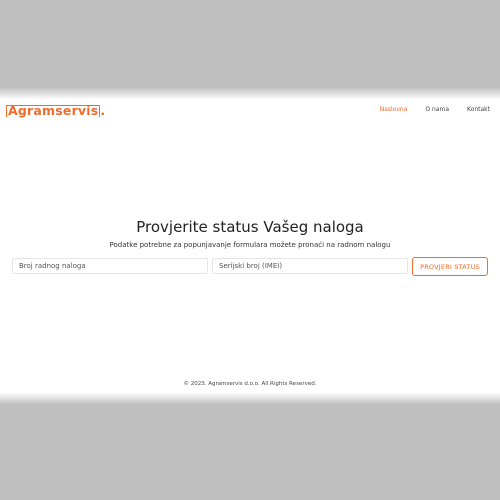 The image size is (500, 500). Describe the element at coordinates (250, 227) in the screenshot. I see `page-title: Provjerite status Vašeg naloga` at that location.